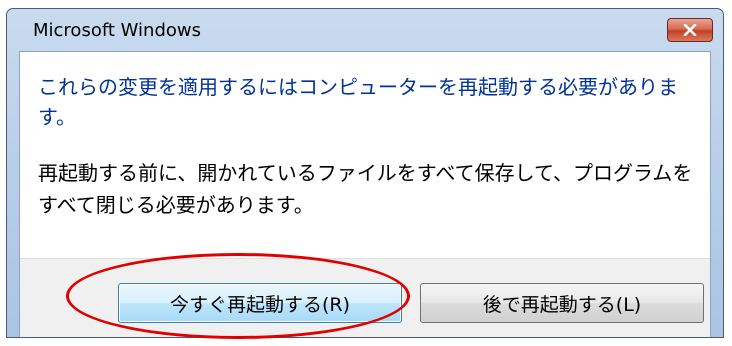  I want to click on restart-now-button: 今すぐ再起動する(R), so click(260, 303).